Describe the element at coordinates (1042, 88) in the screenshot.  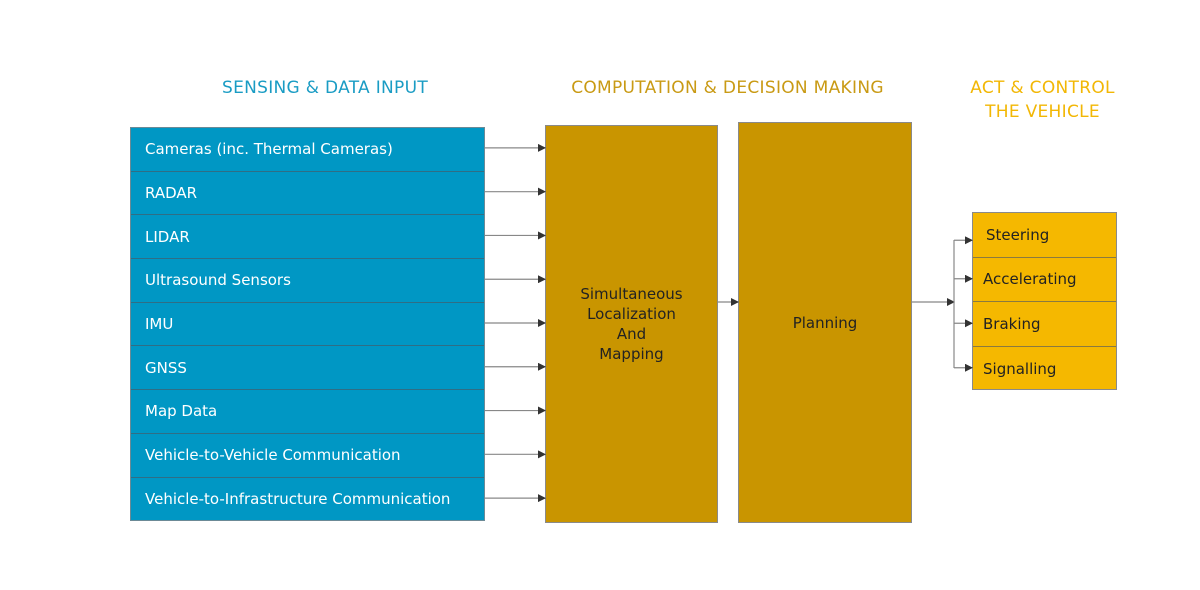
I see `header-act-line1: ACT & CONTROL` at that location.